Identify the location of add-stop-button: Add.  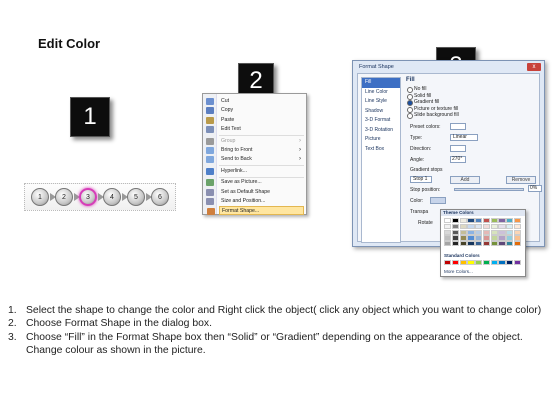
(465, 180).